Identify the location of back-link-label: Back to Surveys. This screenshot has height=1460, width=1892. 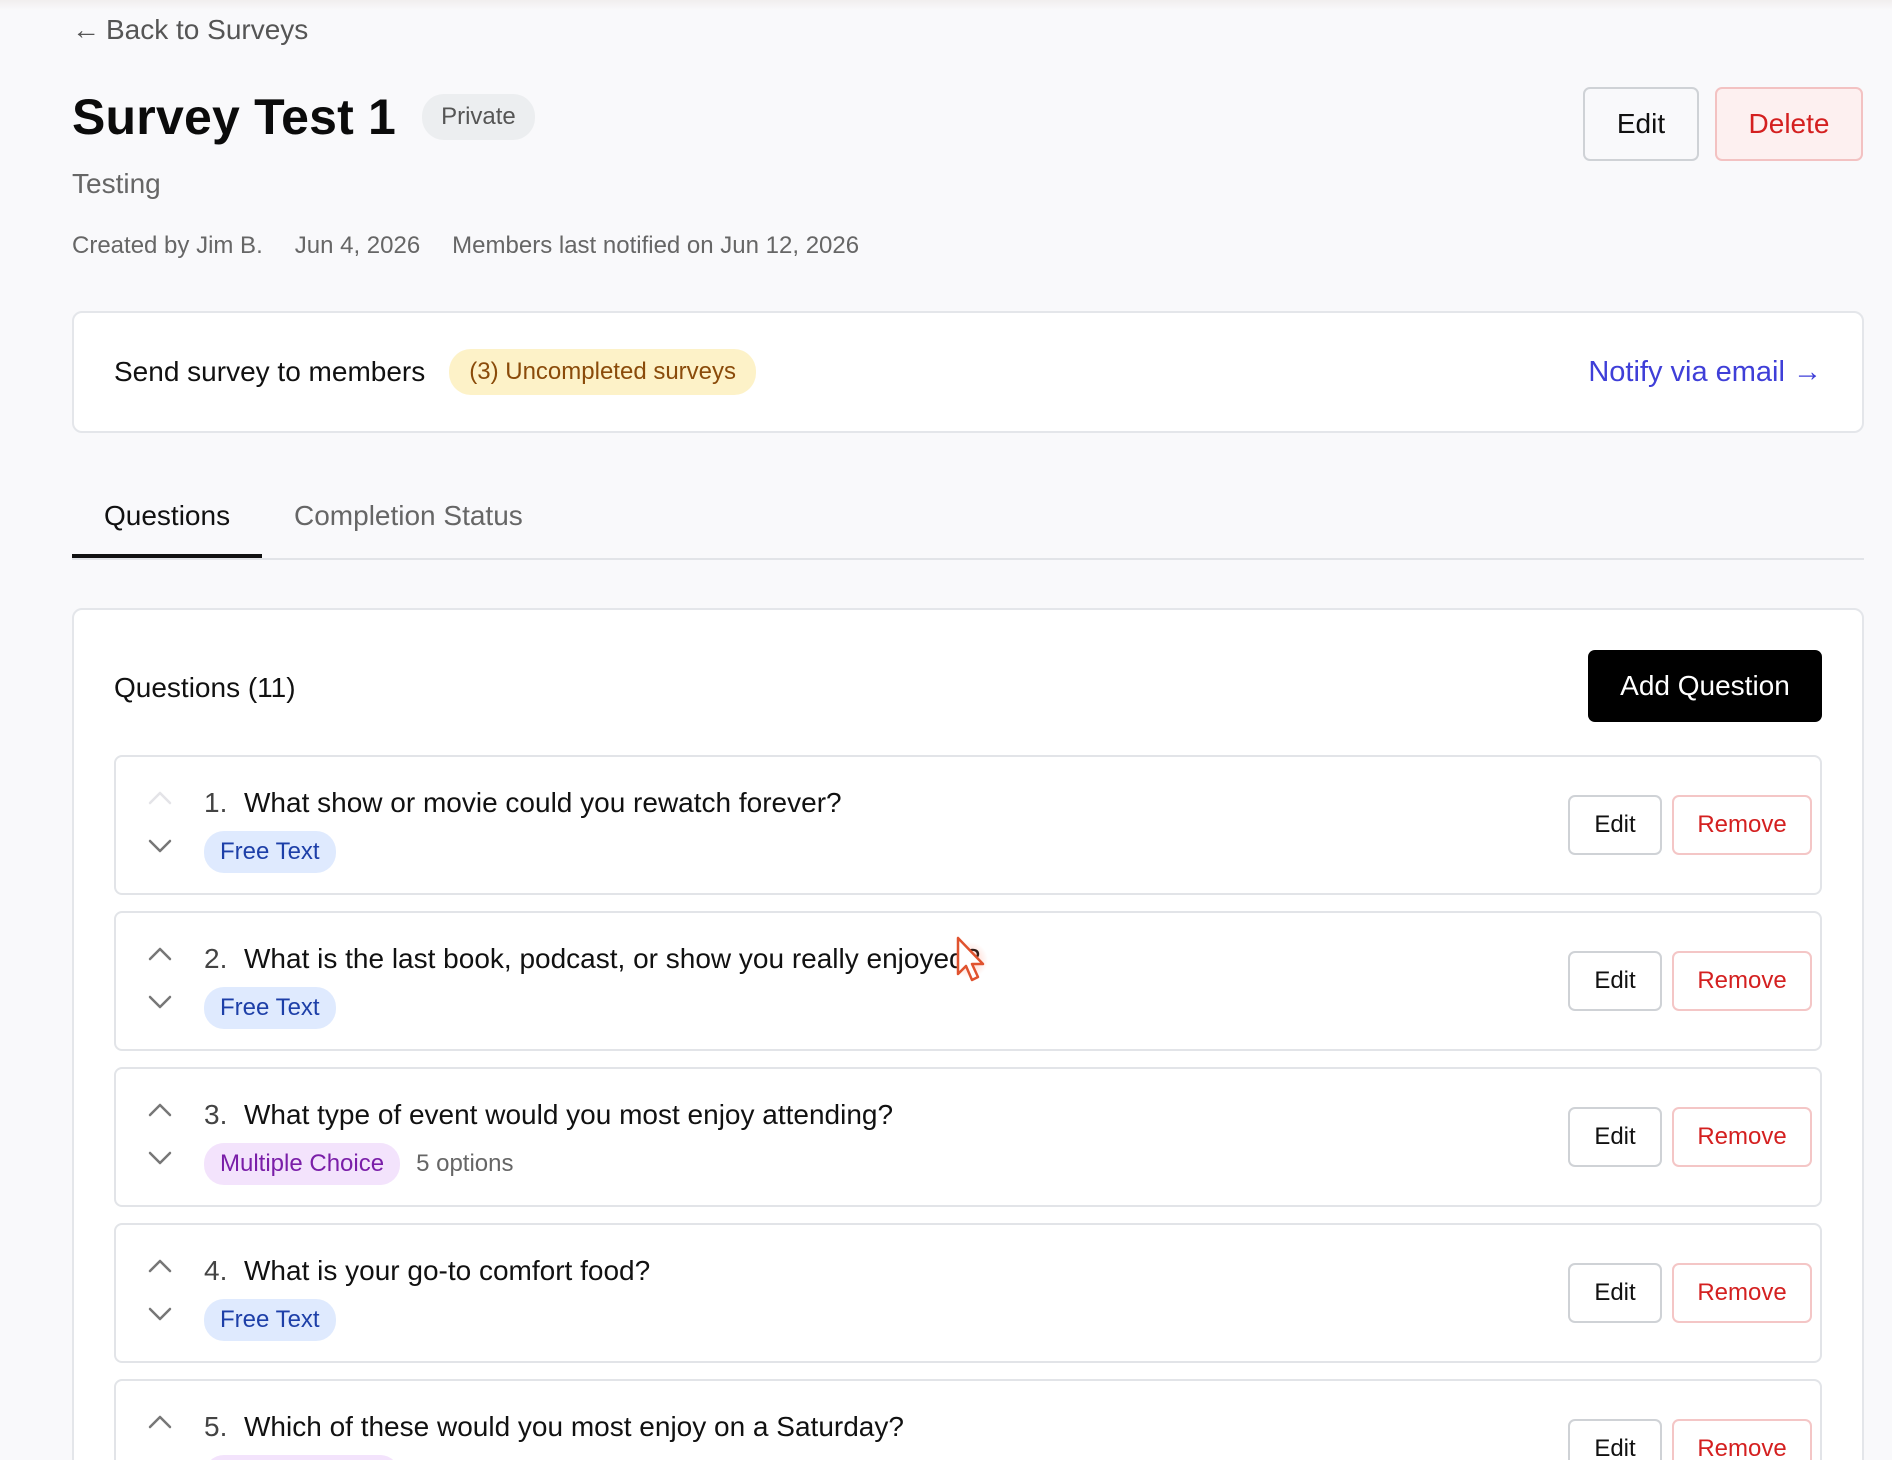
(207, 29).